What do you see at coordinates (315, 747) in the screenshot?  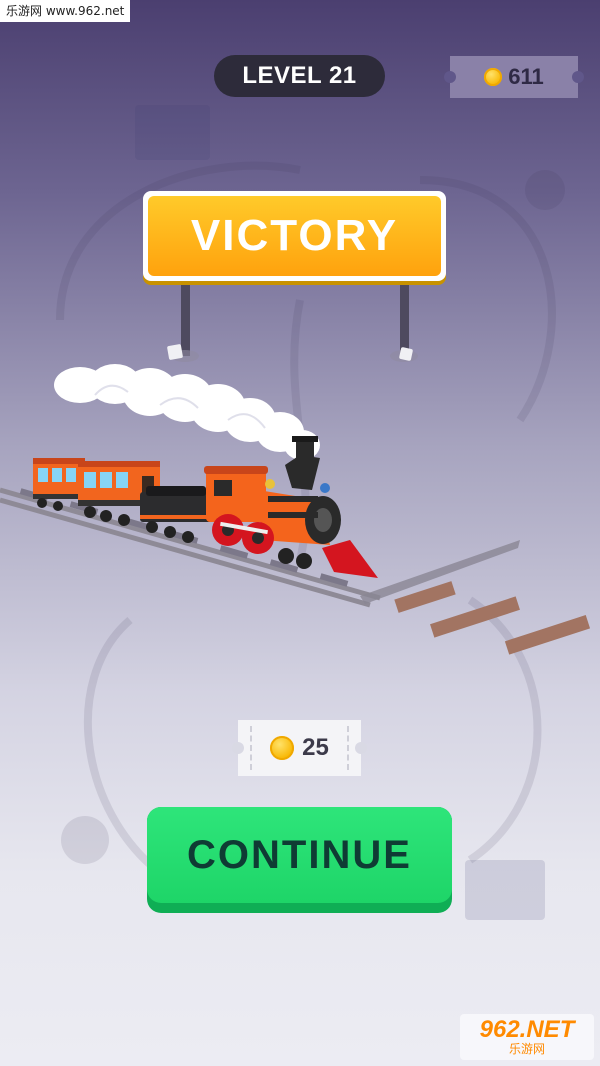 I see `reward-coins: 25` at bounding box center [315, 747].